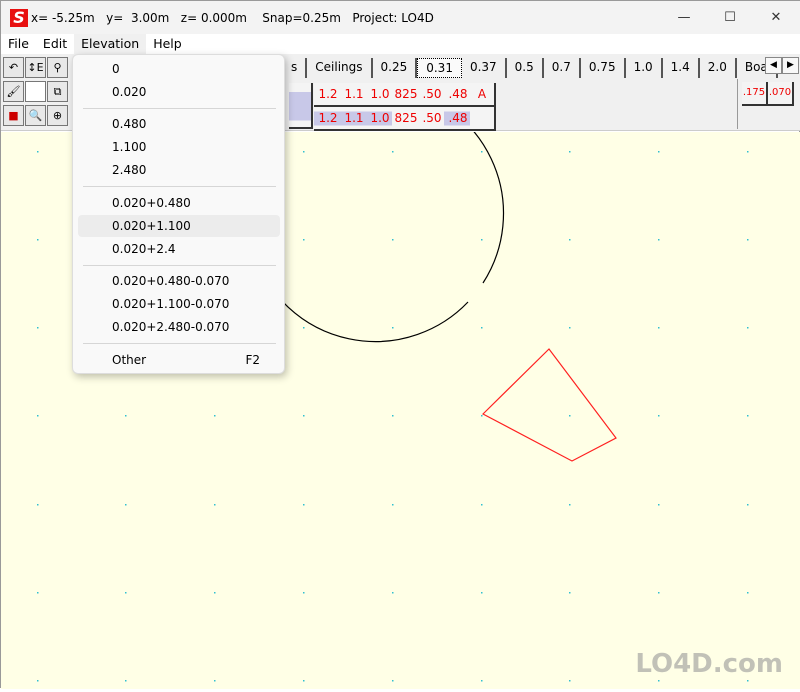 The height and width of the screenshot is (692, 800). I want to click on copy-tool-icon: ⧉, so click(57, 91).